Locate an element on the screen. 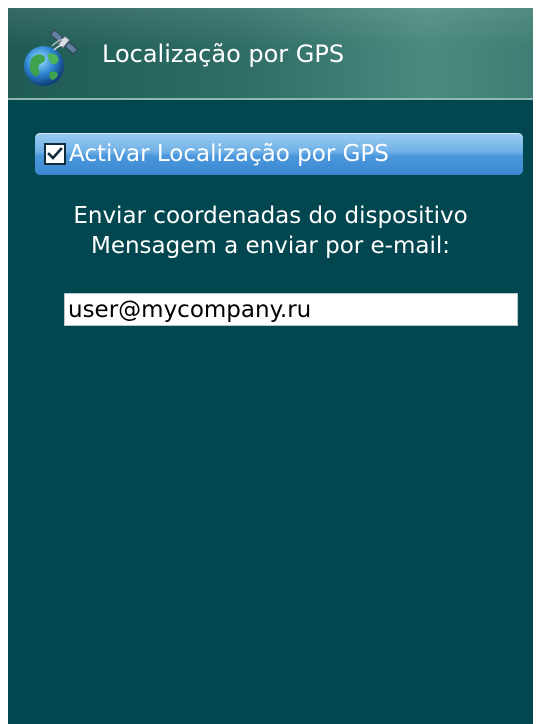 This screenshot has width=541, height=724. title-bar: Localização por GPS is located at coordinates (270, 54).